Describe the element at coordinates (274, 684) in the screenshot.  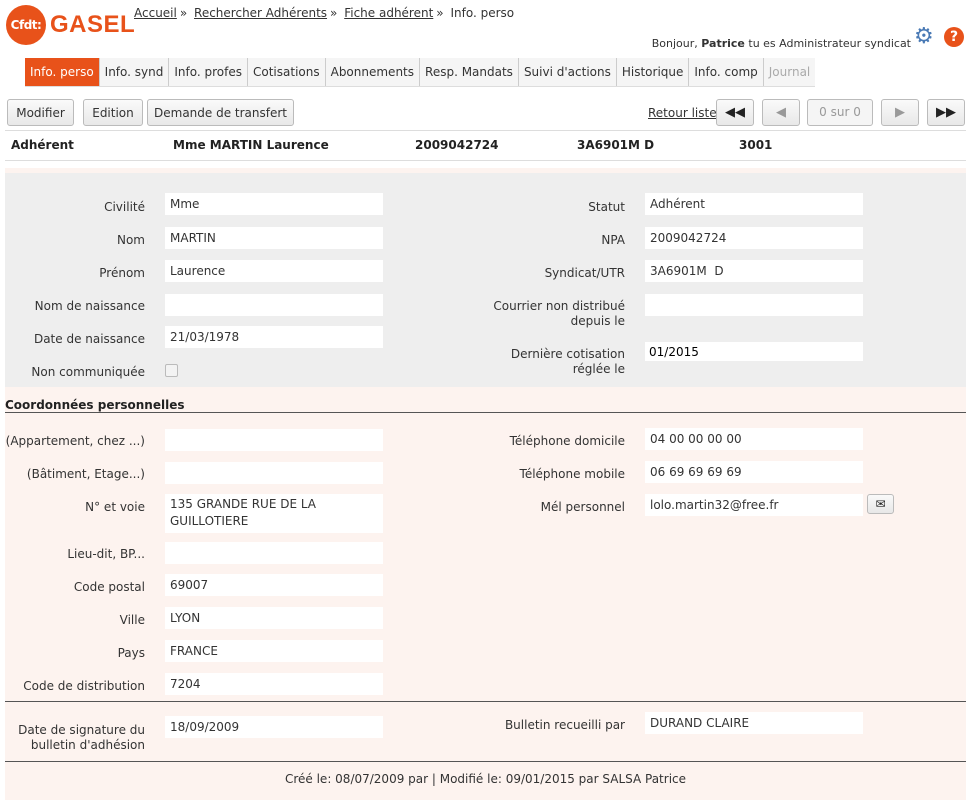
I see `code-distribution-field: 7204` at that location.